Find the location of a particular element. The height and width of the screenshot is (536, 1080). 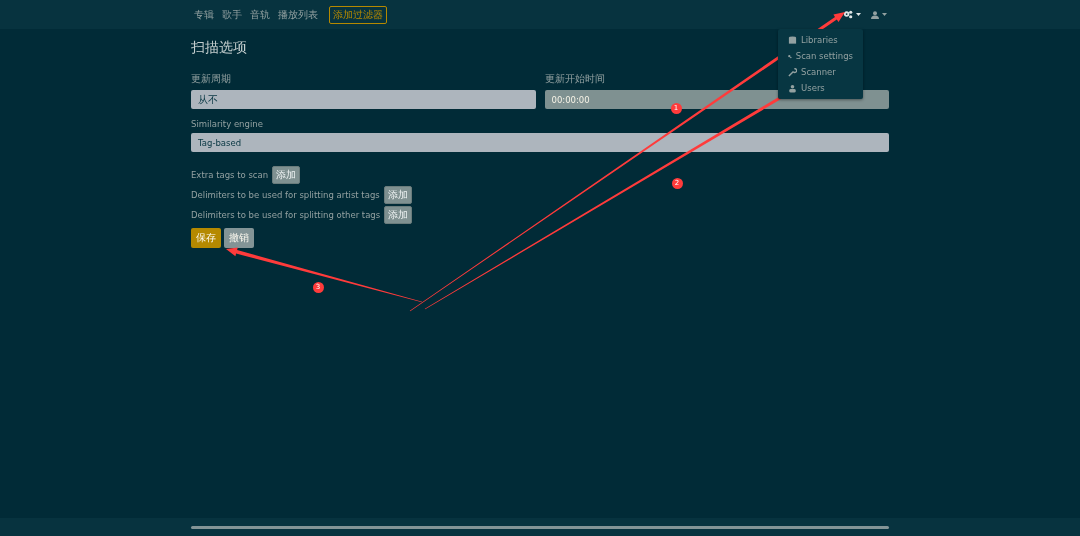

menu-item: Scan settings is located at coordinates (820, 56).